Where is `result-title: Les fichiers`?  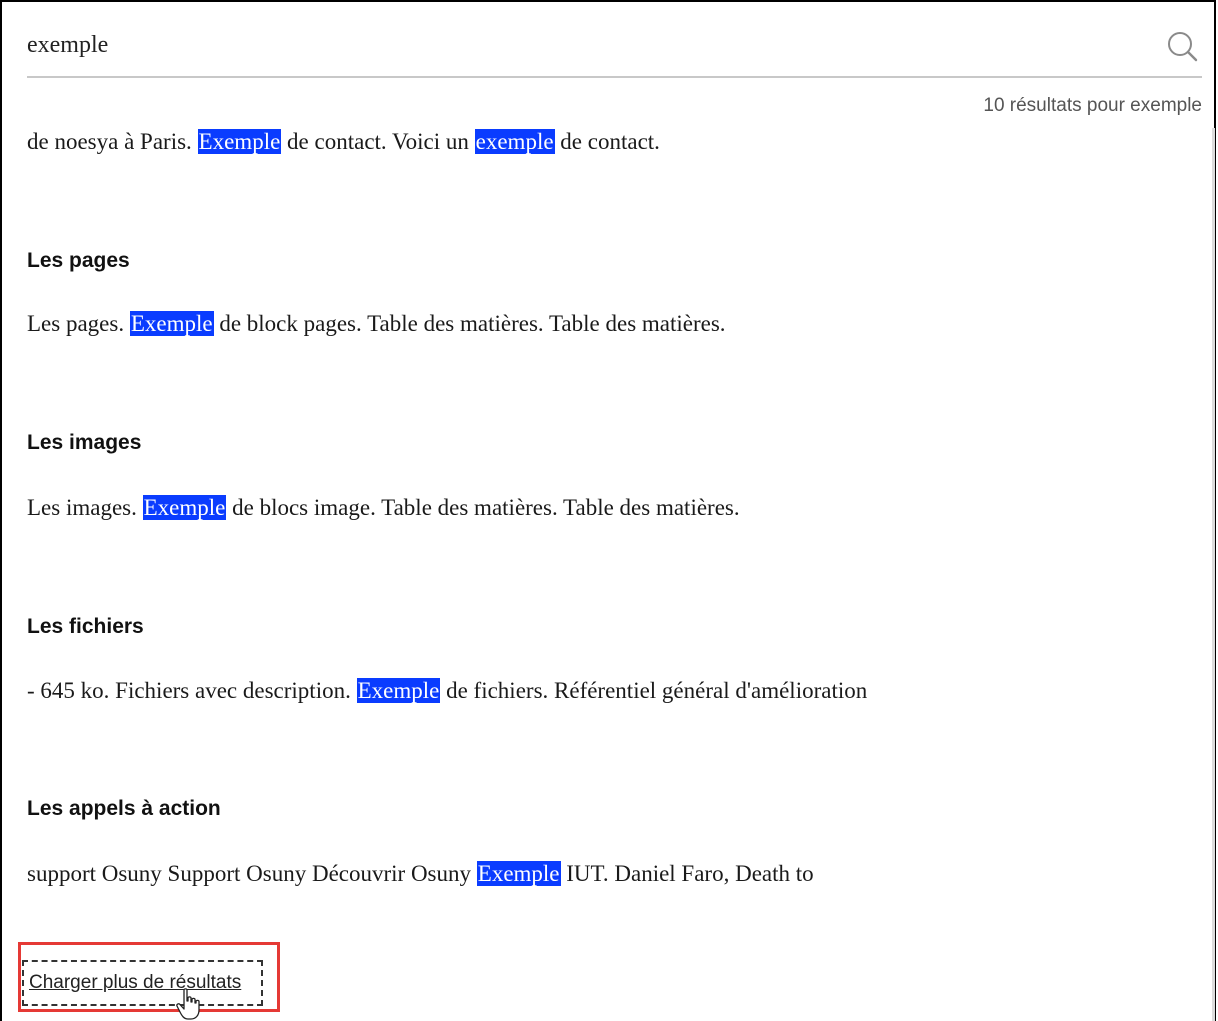 result-title: Les fichiers is located at coordinates (85, 627).